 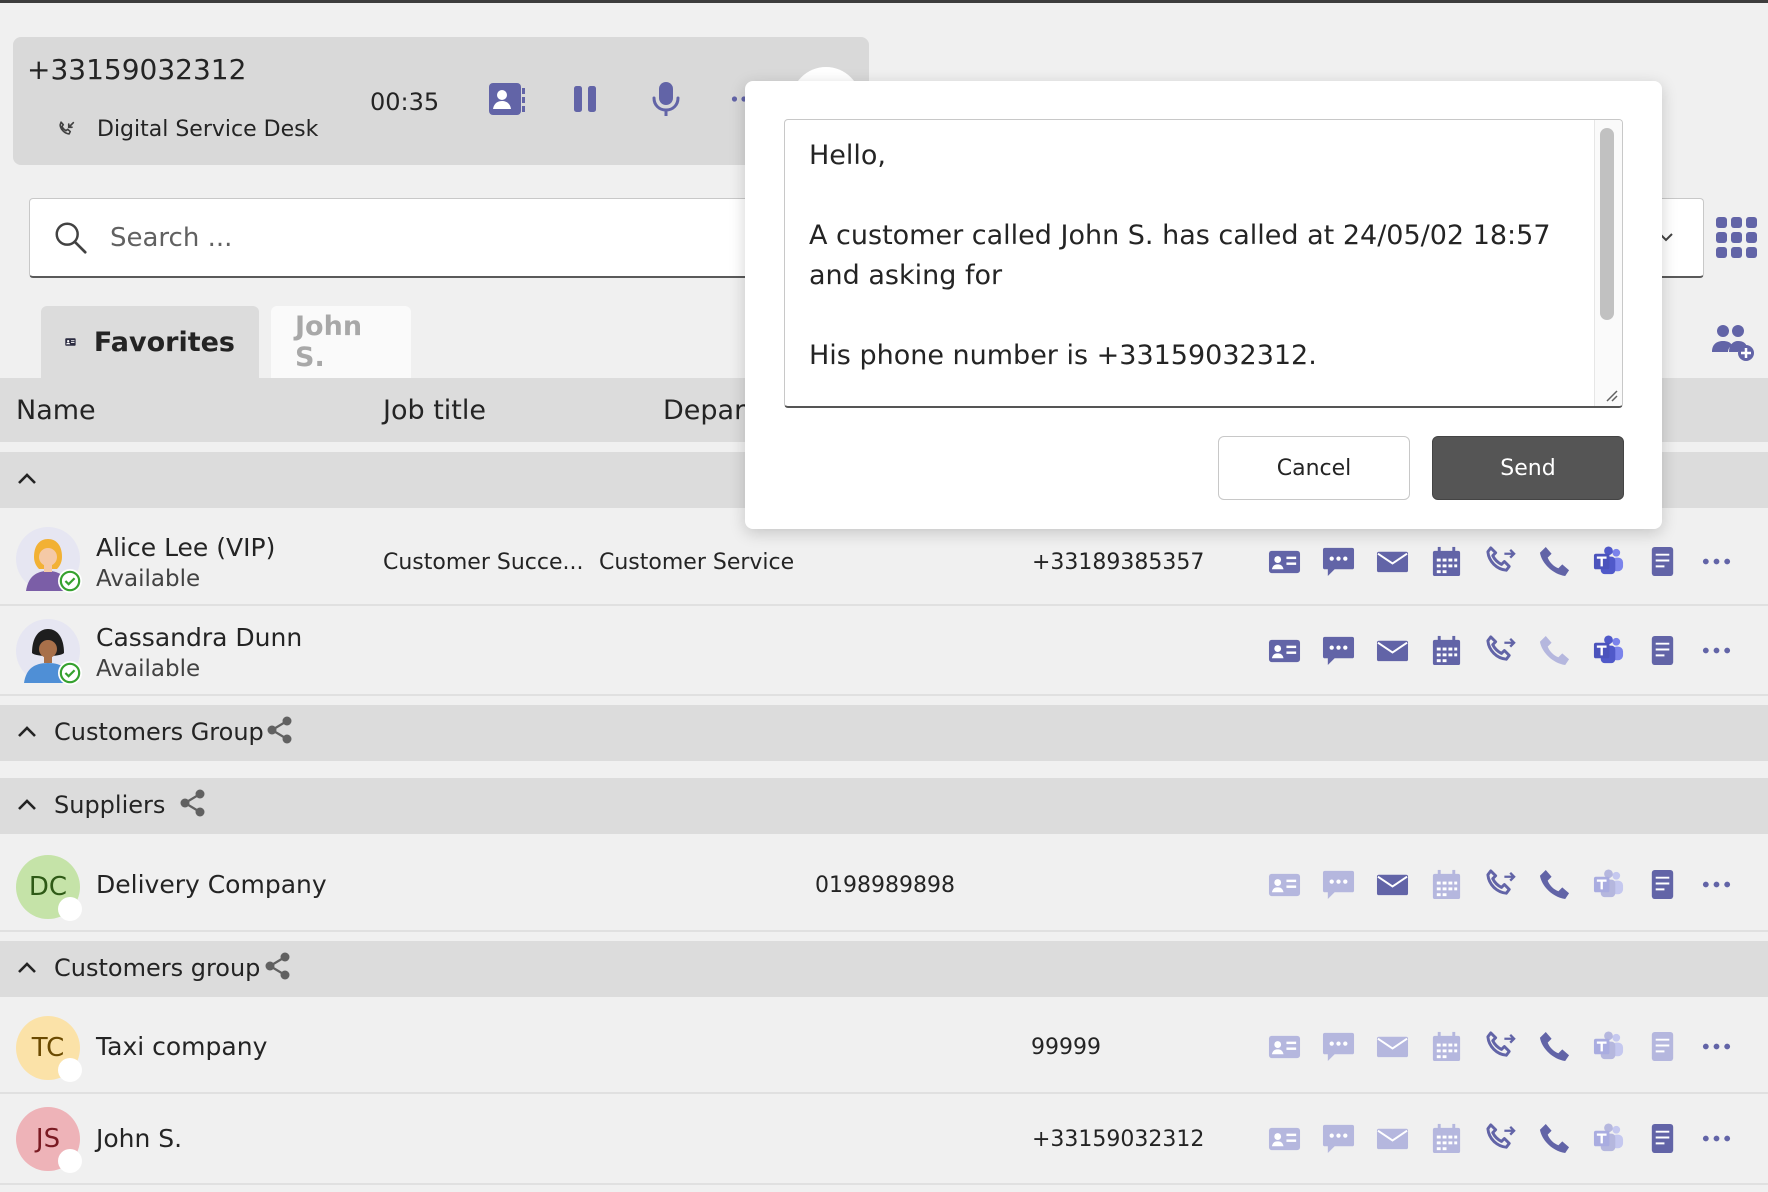 What do you see at coordinates (709, 410) in the screenshot?
I see `column-department: Depart` at bounding box center [709, 410].